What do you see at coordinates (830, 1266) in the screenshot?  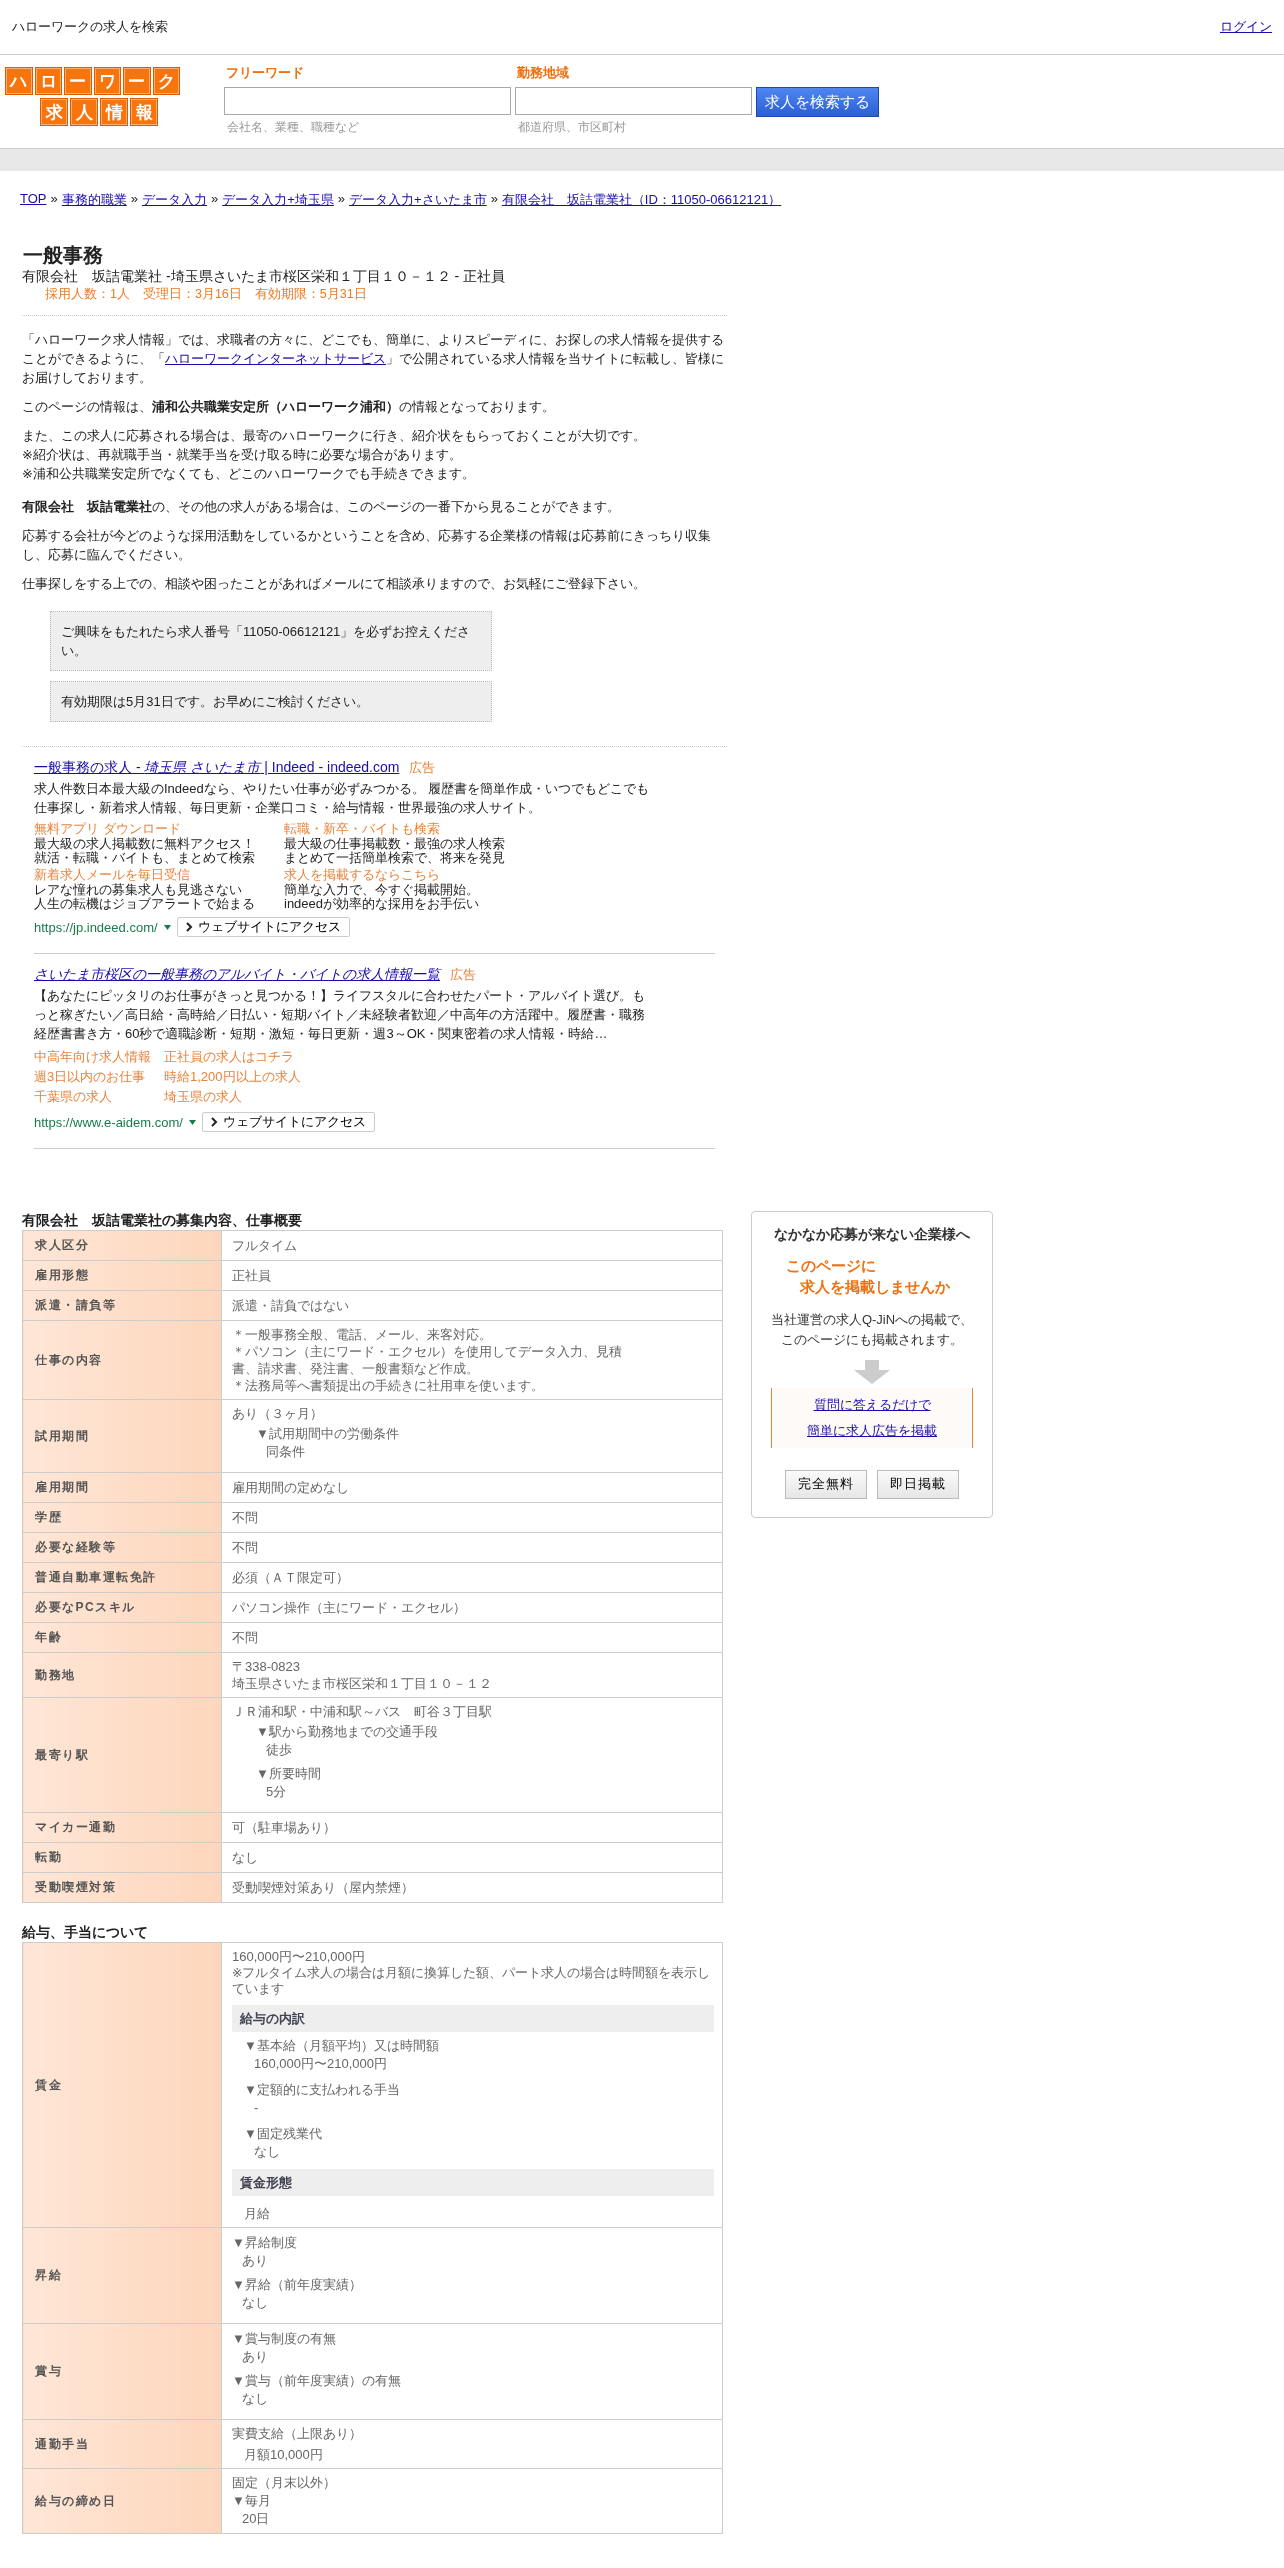 I see `sidebar-catchphrase: このページに` at bounding box center [830, 1266].